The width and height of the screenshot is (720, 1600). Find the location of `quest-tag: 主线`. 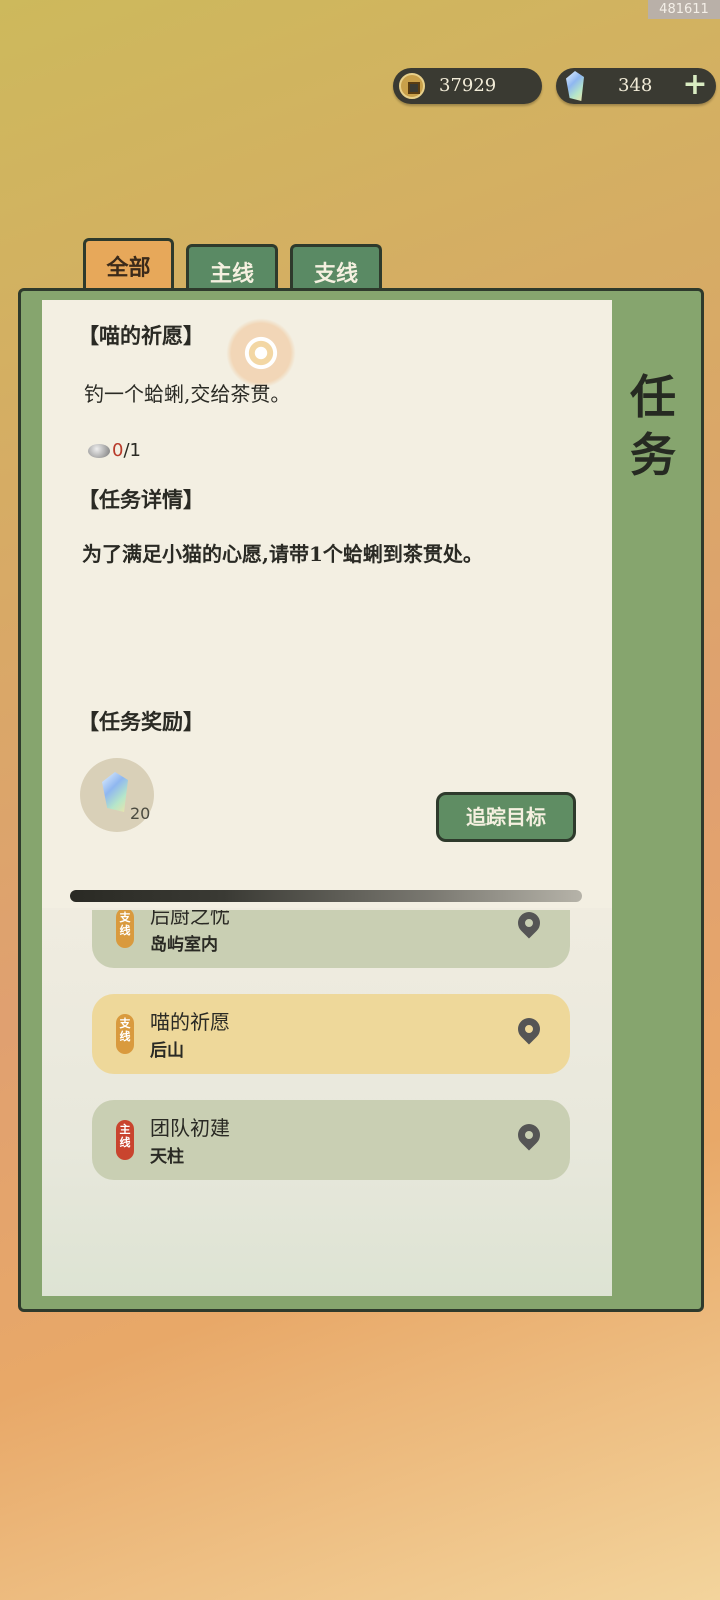

quest-tag: 主线 is located at coordinates (125, 1140).